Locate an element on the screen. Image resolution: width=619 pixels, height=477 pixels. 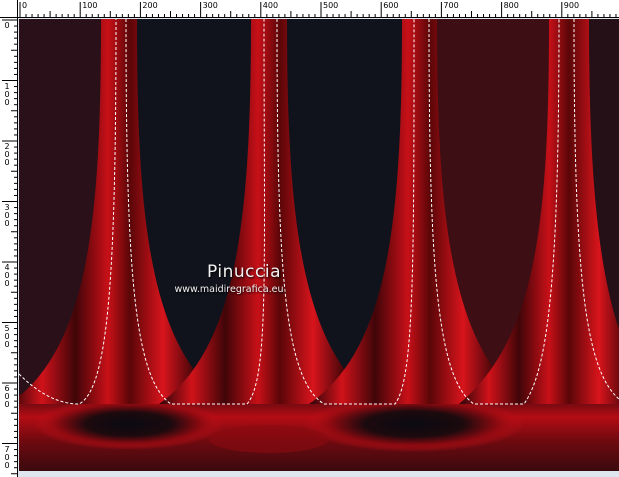
horizontal-ruler-label: 400 is located at coordinates (270, 5).